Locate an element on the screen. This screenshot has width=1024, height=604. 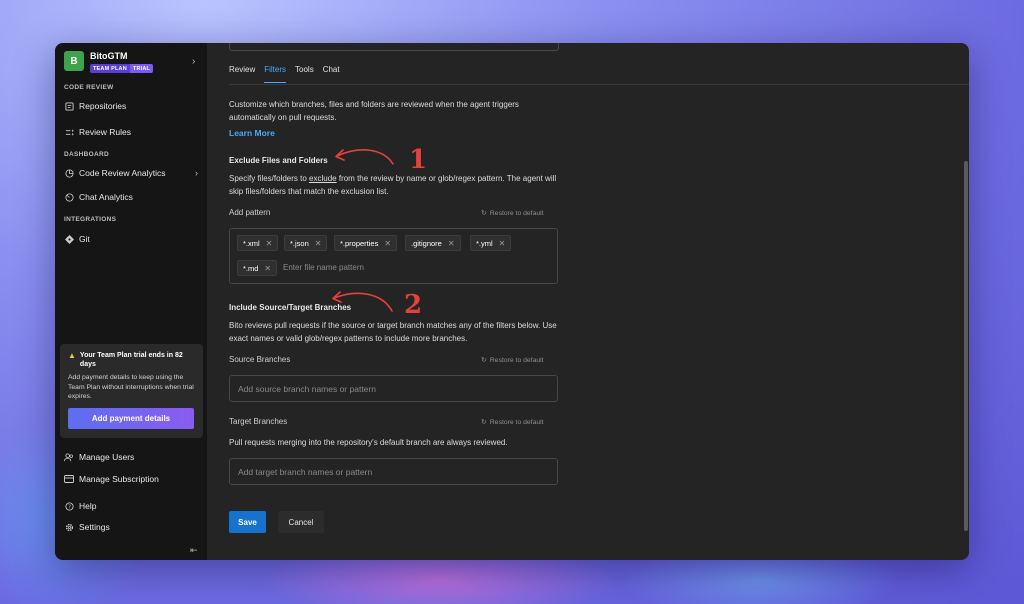
sidebar-item-manage-users: Manage Users is located at coordinates (131, 457).